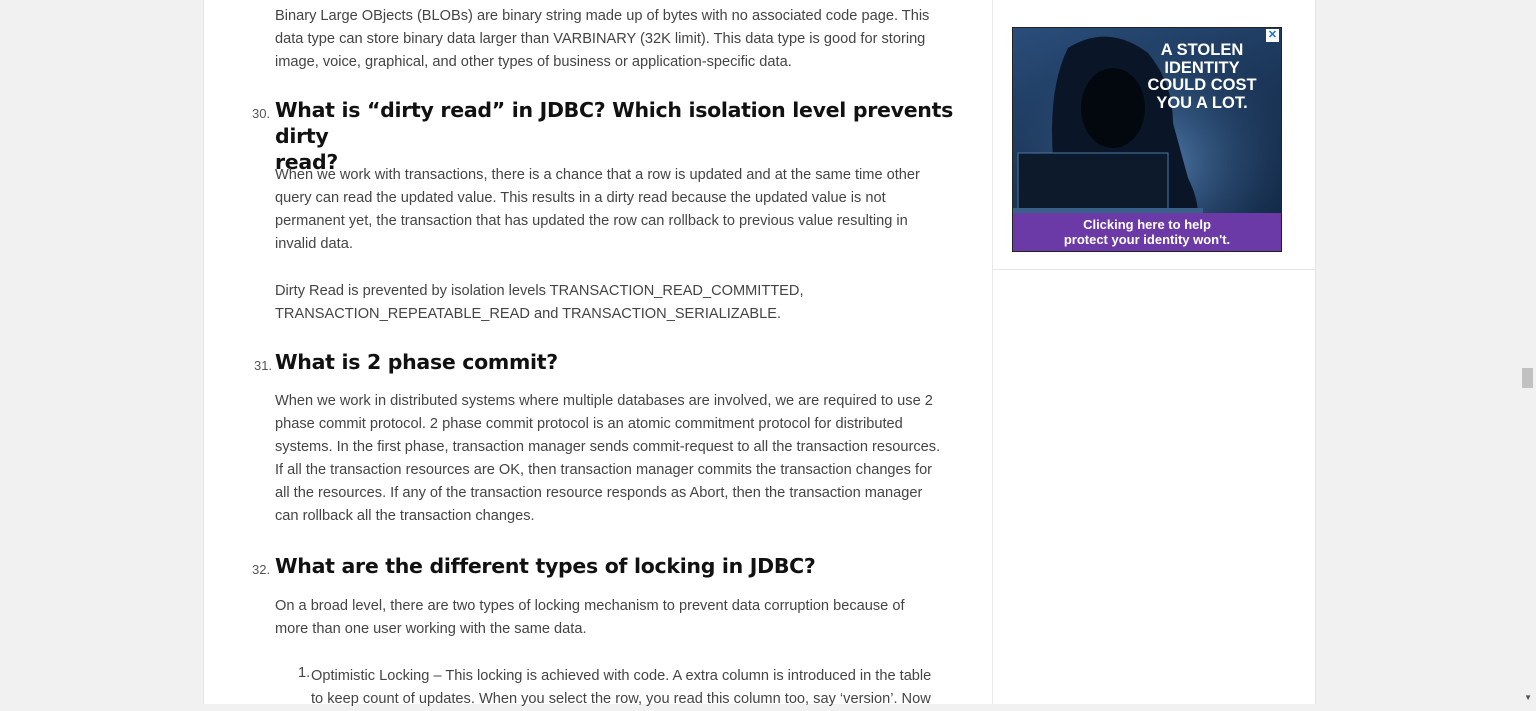 The height and width of the screenshot is (711, 1536). I want to click on question-number: 30., so click(261, 113).